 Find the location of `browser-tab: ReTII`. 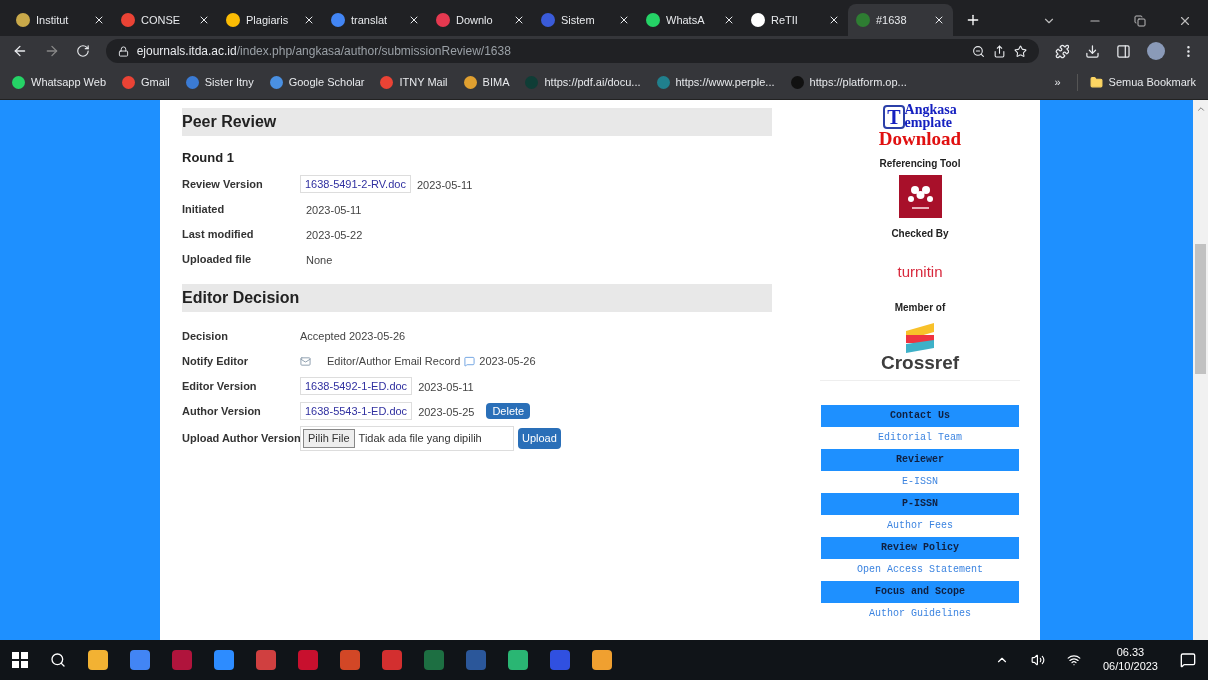

browser-tab: ReTII is located at coordinates (795, 20).